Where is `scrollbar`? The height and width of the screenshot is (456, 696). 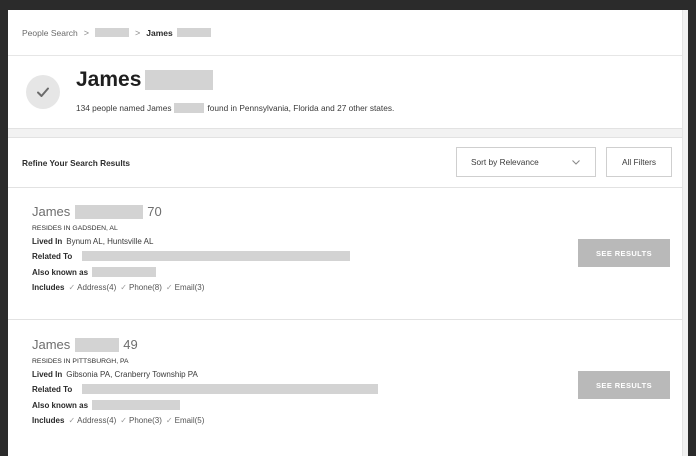
scrollbar is located at coordinates (685, 233).